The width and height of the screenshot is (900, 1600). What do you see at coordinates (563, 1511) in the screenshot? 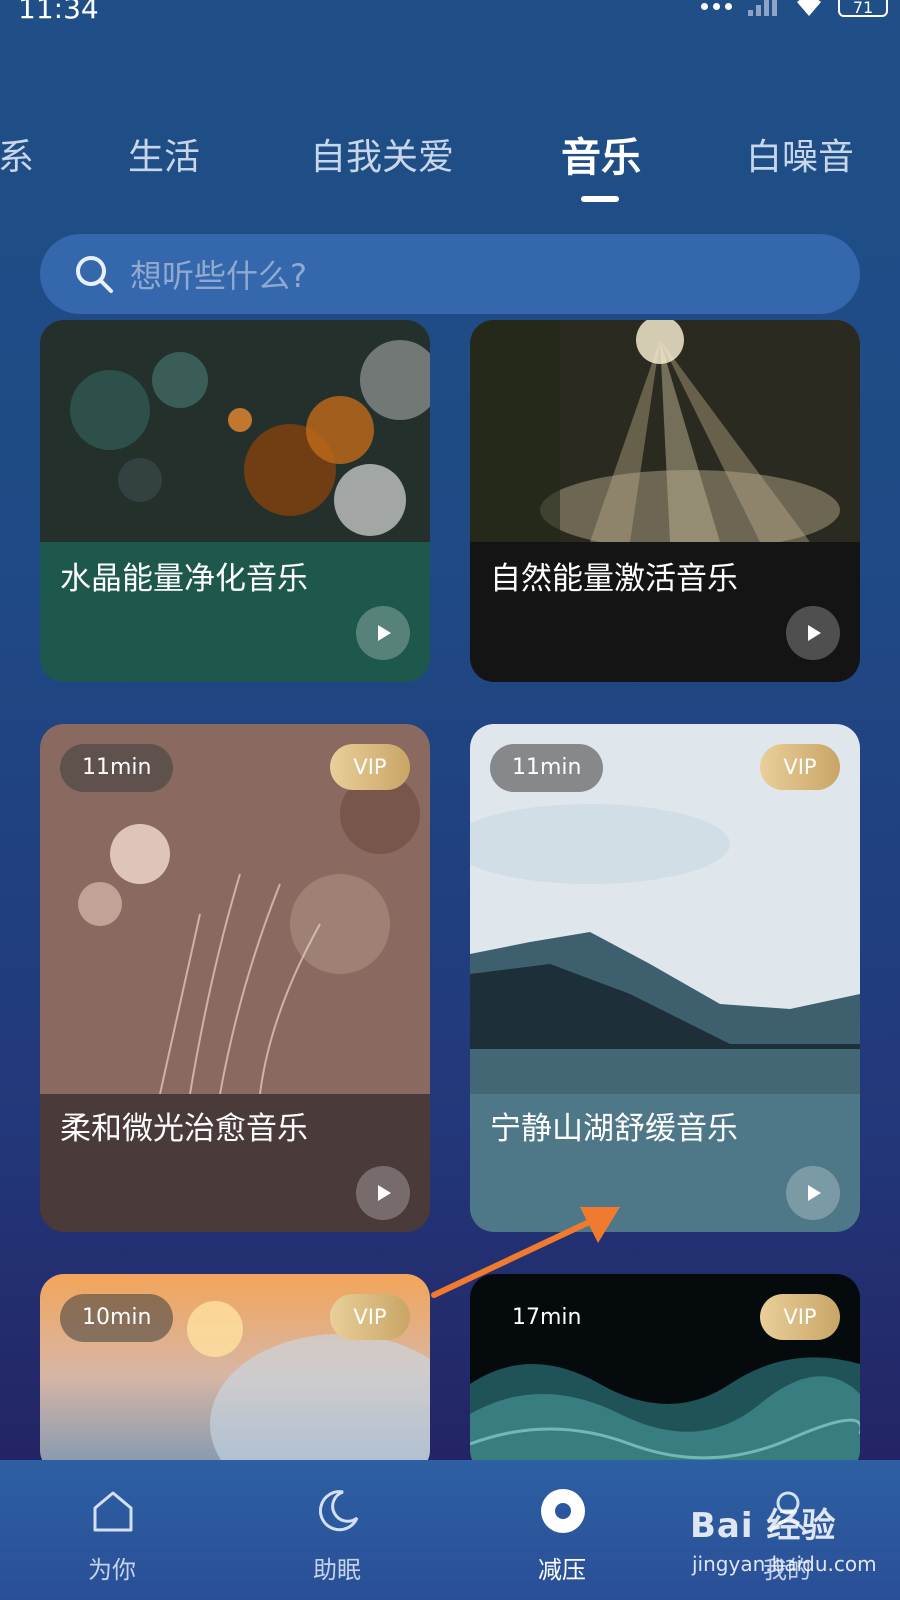
I see `relax-icon` at bounding box center [563, 1511].